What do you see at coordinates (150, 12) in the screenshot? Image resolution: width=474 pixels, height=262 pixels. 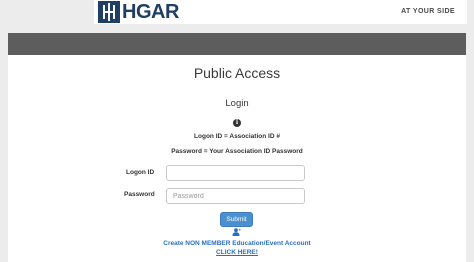 I see `logo-text: HGAR` at bounding box center [150, 12].